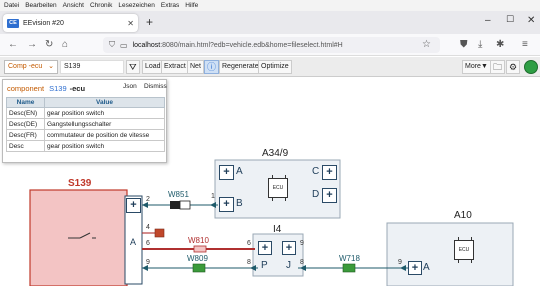 The image size is (540, 286). What do you see at coordinates (77, 88) in the screenshot?
I see `popup-tag: -ecu` at bounding box center [77, 88].